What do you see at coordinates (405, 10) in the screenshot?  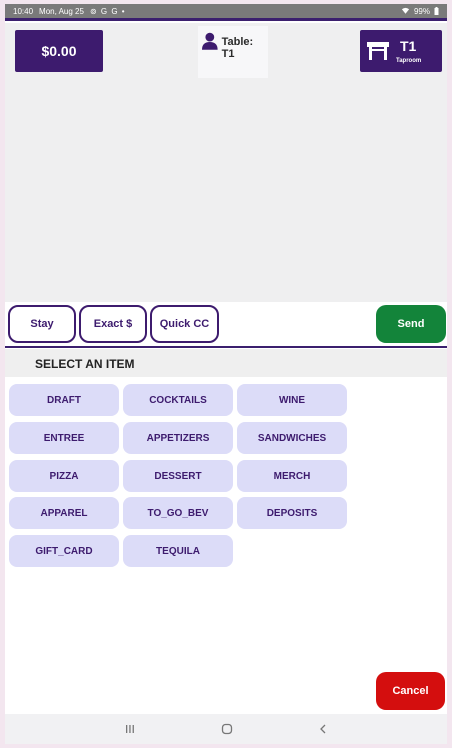 I see `wifi-icon` at bounding box center [405, 10].